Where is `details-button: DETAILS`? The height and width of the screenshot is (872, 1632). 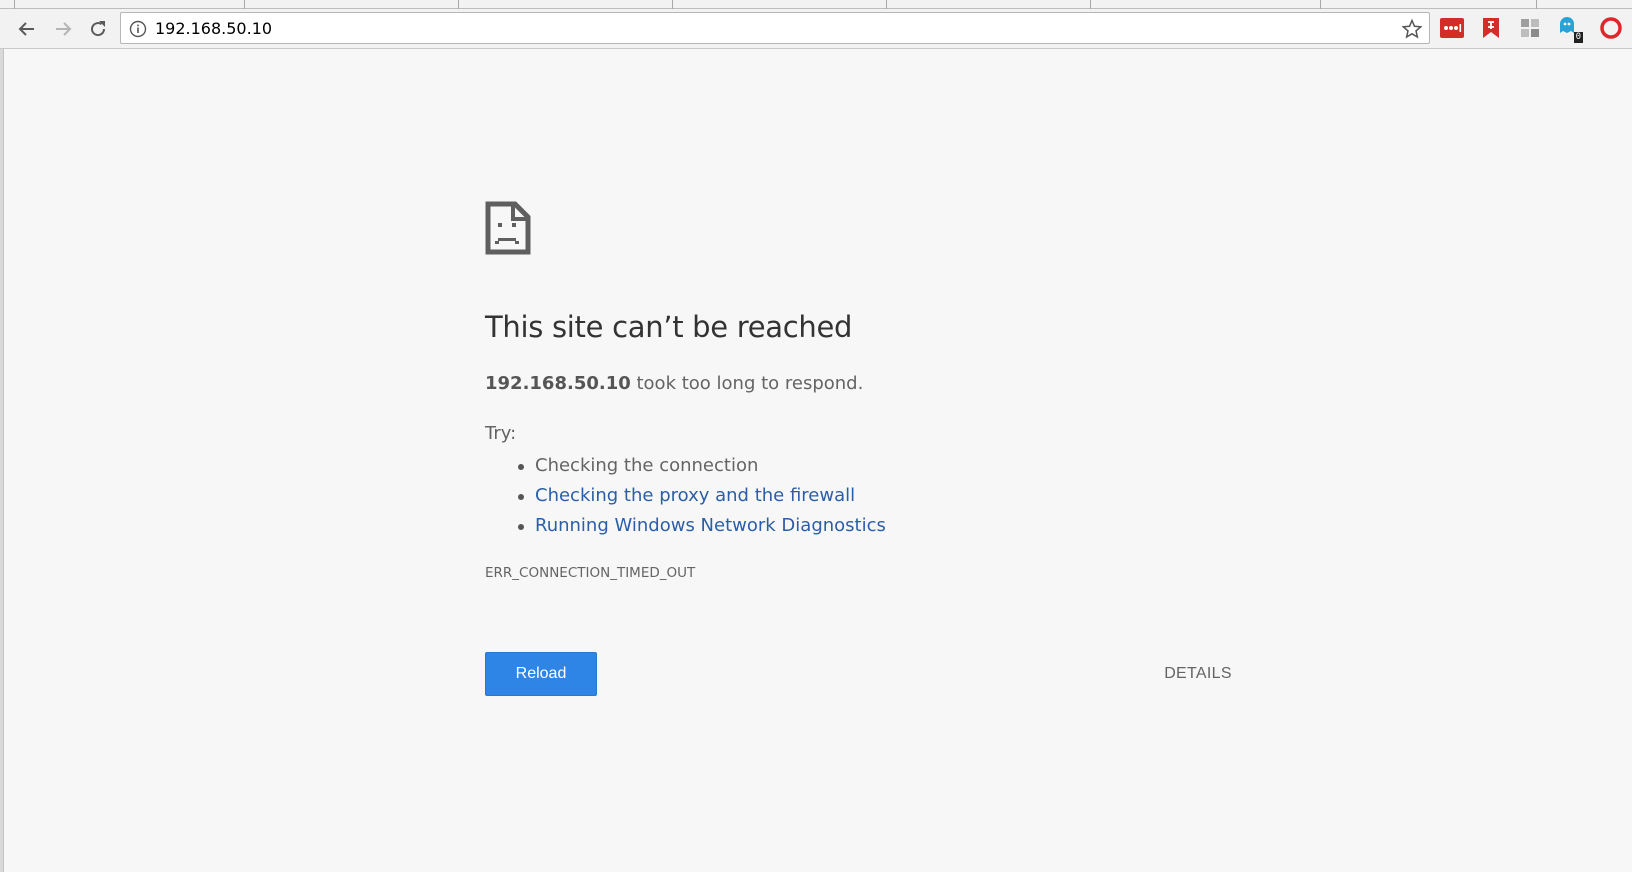 details-button: DETAILS is located at coordinates (1198, 674).